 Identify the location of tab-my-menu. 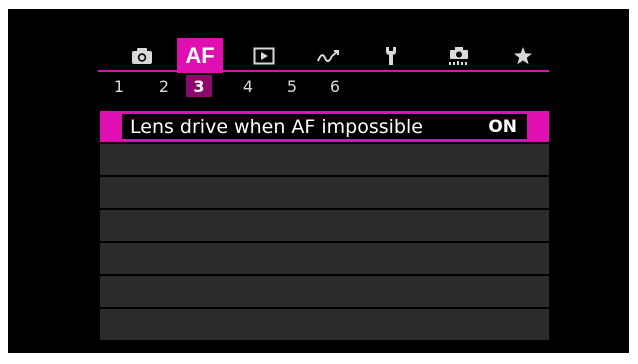
(523, 55).